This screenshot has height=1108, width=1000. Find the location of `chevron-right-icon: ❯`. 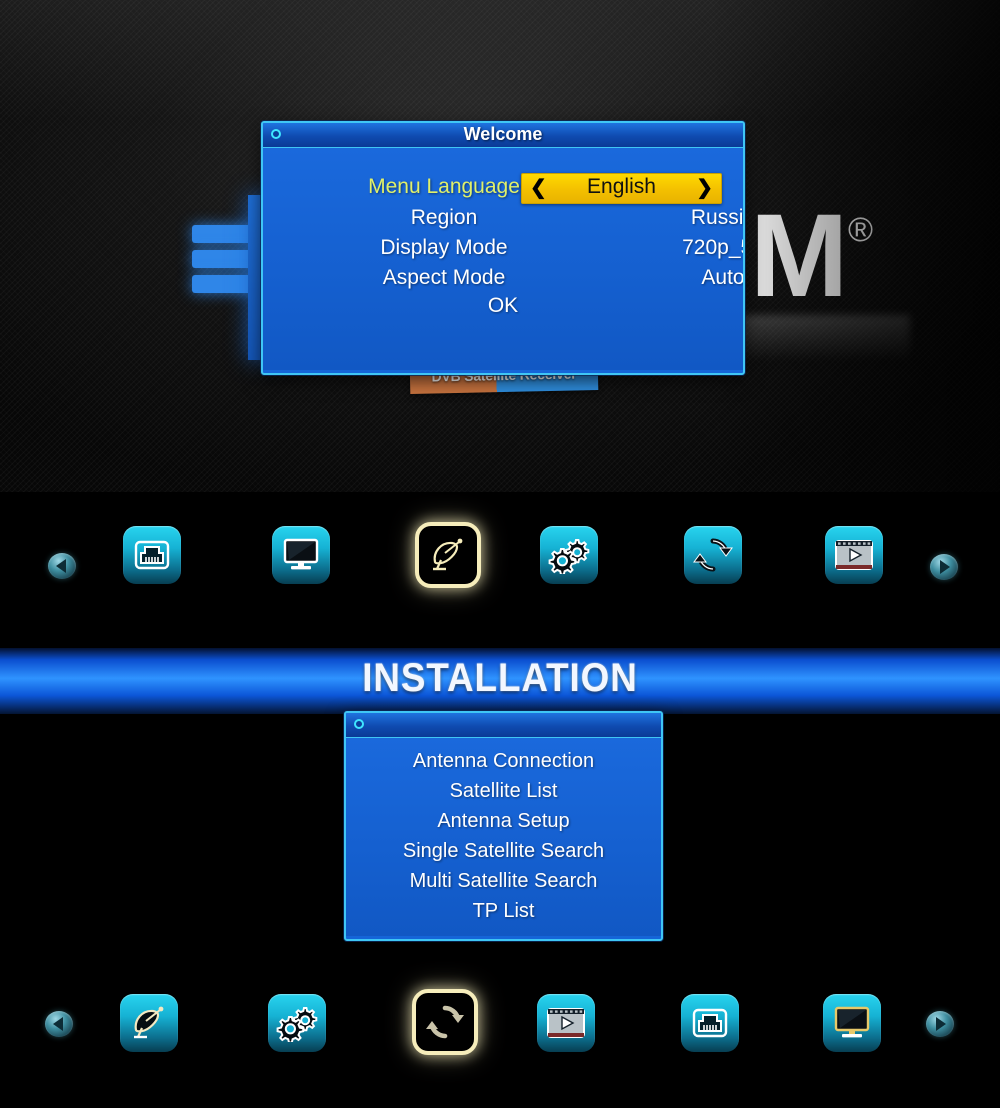

chevron-right-icon: ❯ is located at coordinates (704, 187).